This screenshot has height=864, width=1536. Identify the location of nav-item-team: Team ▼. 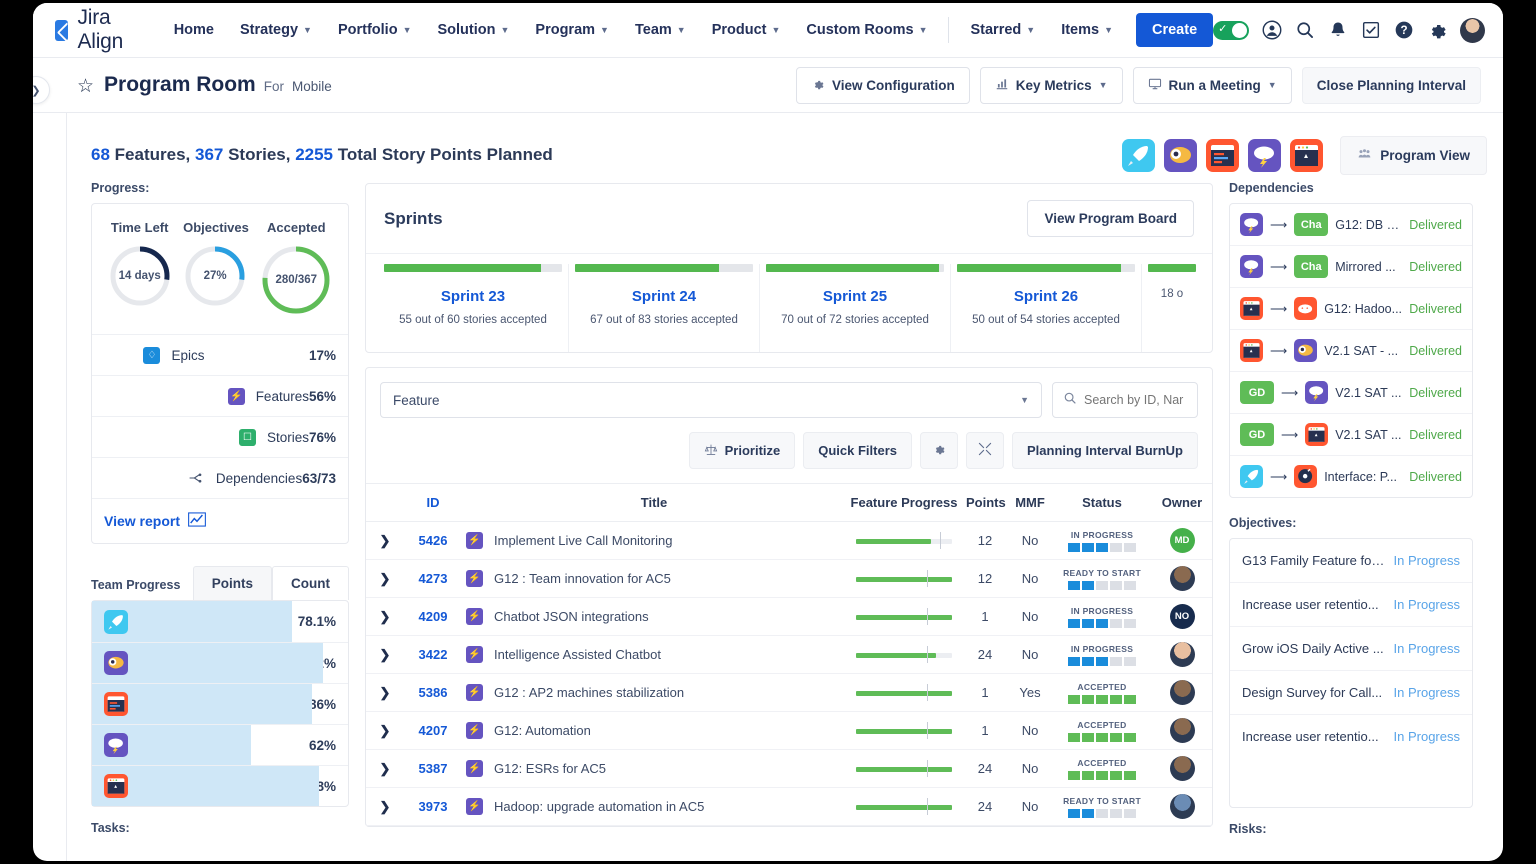
(660, 30).